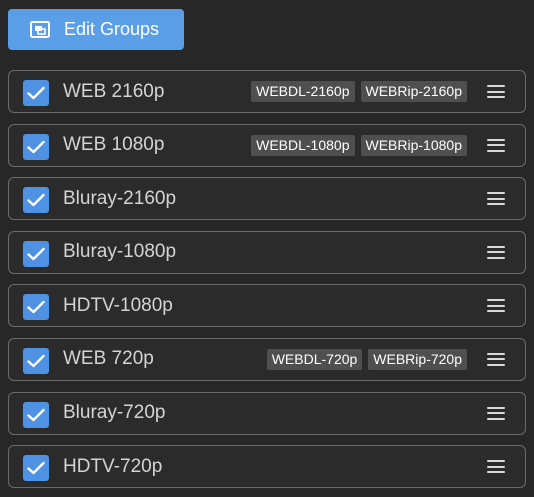  I want to click on quality-label: Bluray-1080p, so click(120, 252).